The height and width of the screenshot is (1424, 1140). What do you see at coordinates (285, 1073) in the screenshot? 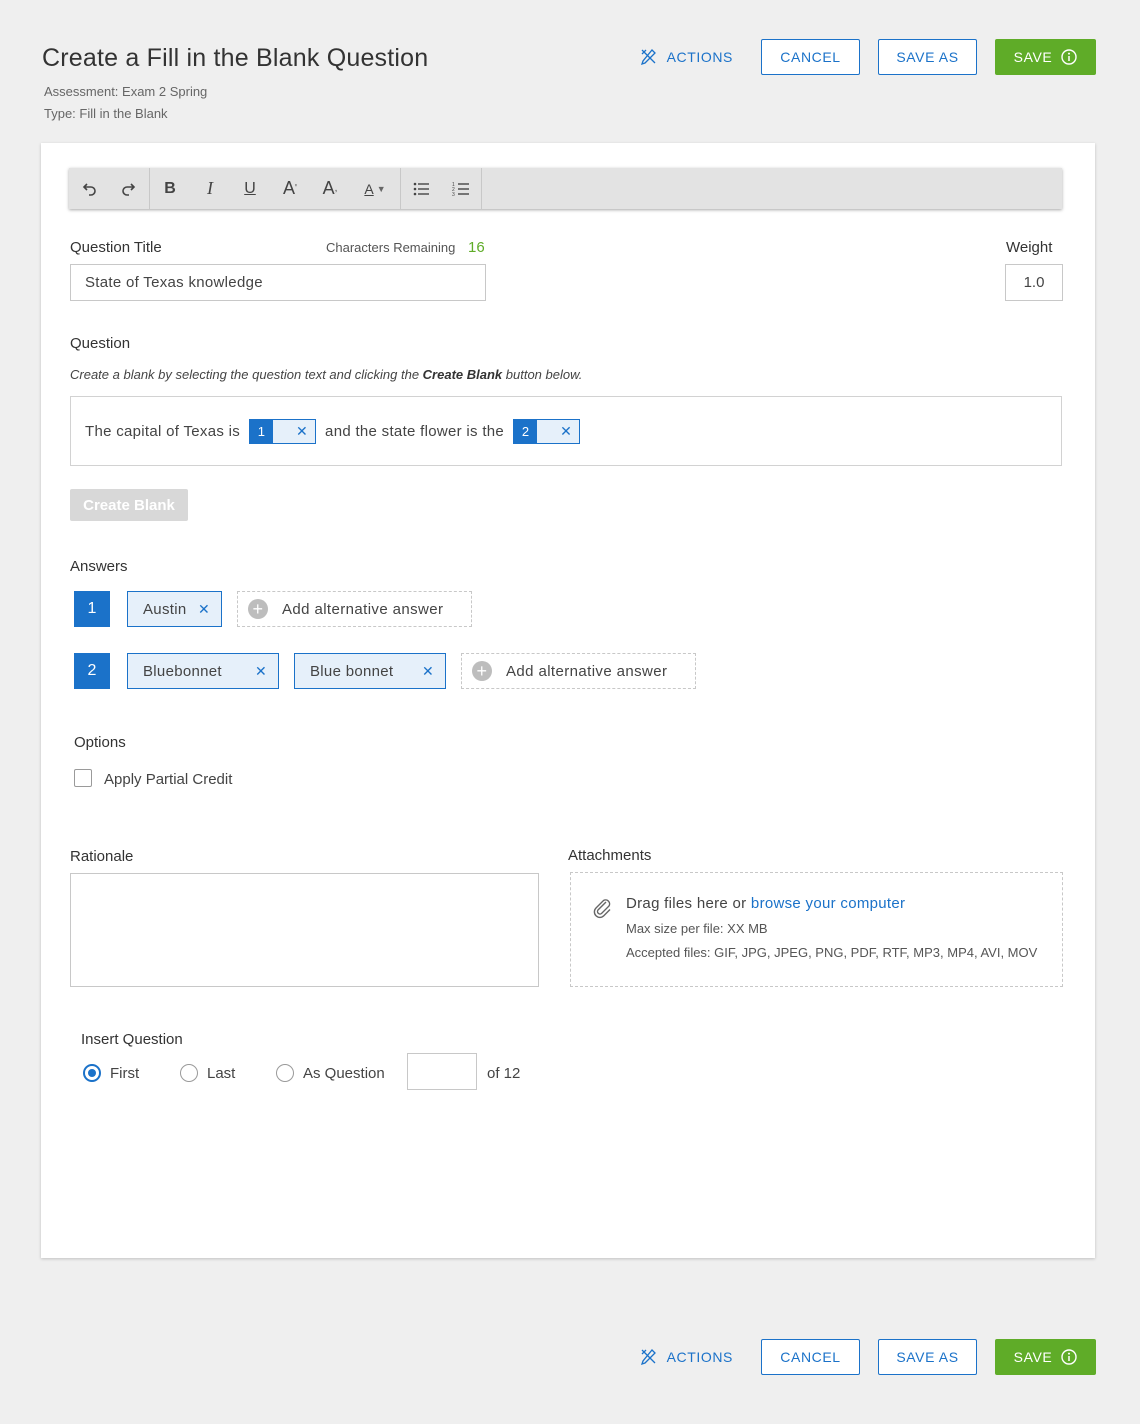
I see `insert-as-question-radio` at bounding box center [285, 1073].